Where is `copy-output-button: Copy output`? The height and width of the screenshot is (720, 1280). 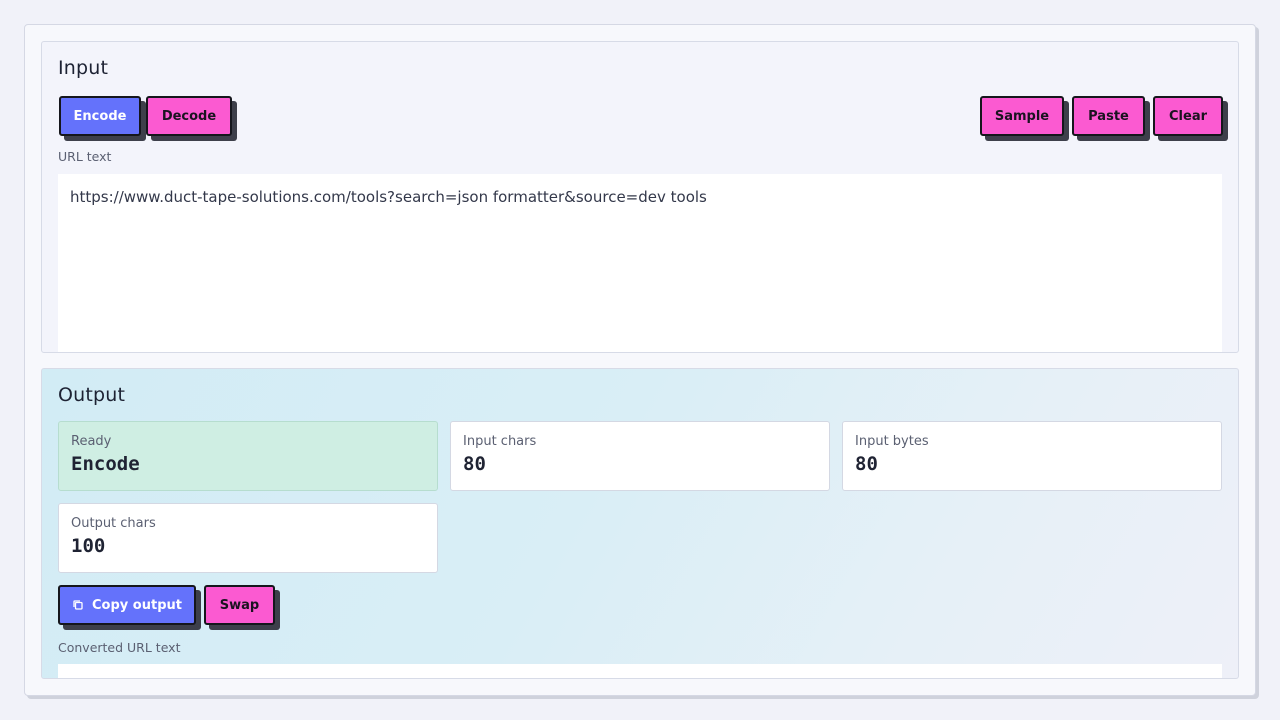 copy-output-button: Copy output is located at coordinates (127, 605).